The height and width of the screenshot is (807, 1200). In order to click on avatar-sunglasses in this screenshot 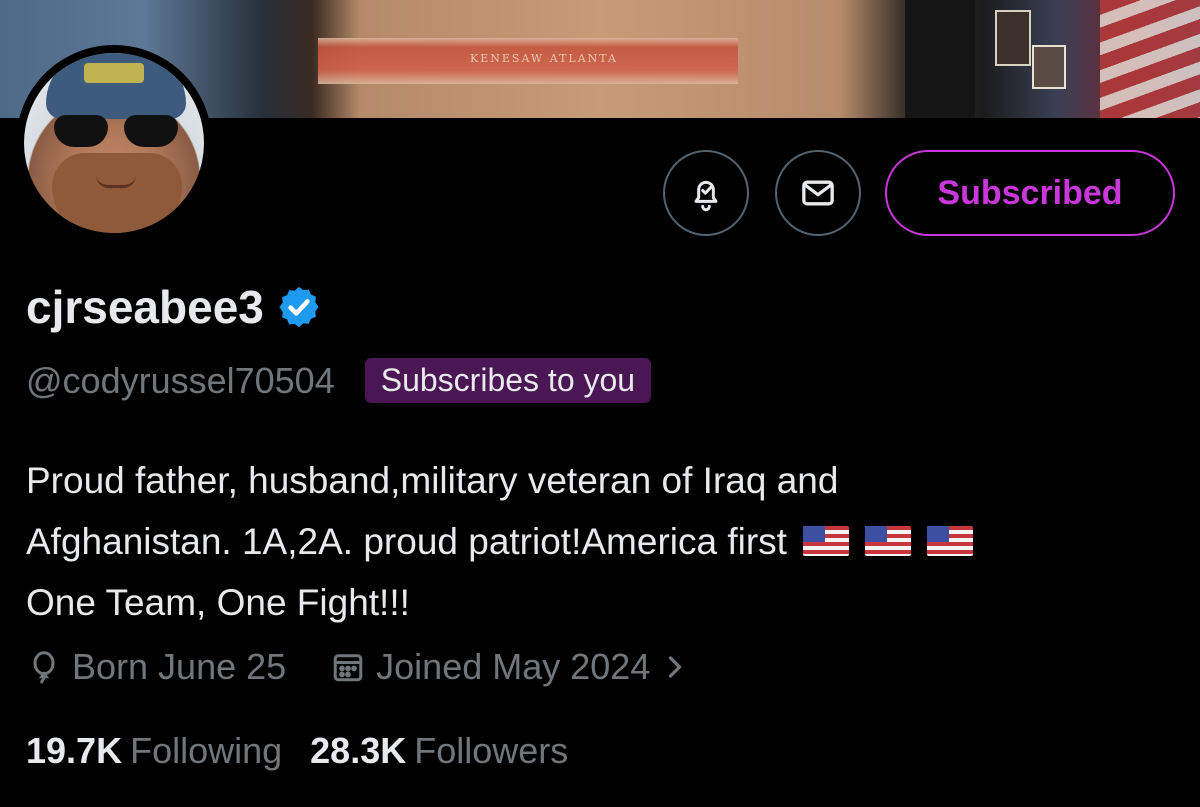, I will do `click(116, 132)`.